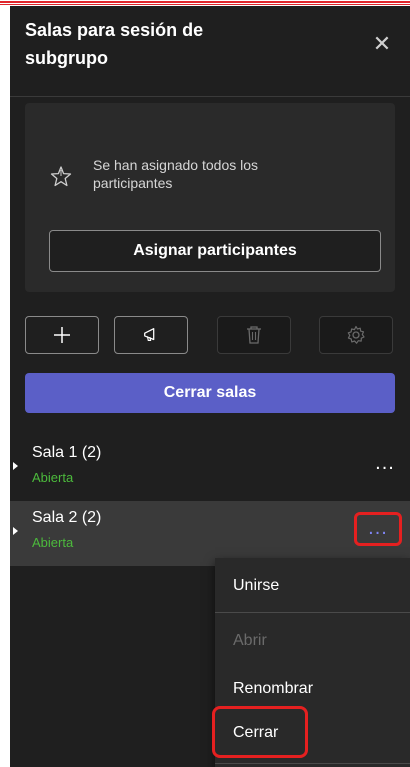 This screenshot has width=410, height=767. What do you see at coordinates (382, 44) in the screenshot?
I see `close-icon: ✕` at bounding box center [382, 44].